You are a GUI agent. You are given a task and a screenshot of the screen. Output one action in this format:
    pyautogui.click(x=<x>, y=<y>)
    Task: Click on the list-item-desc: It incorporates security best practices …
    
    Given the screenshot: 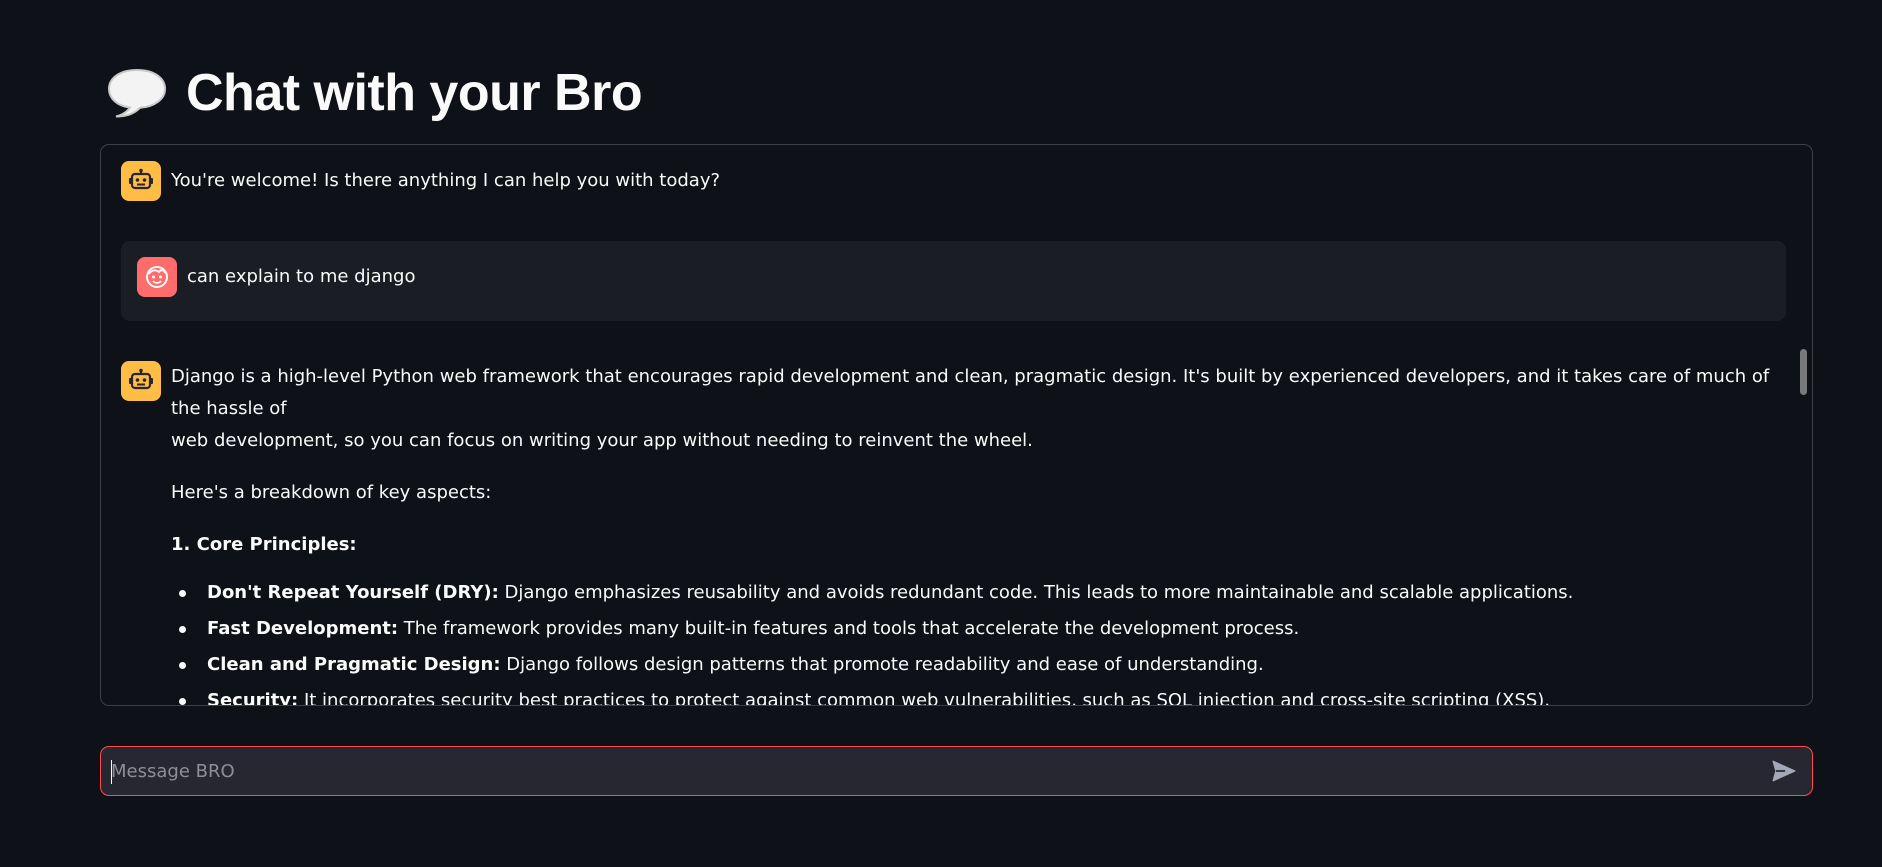 What is the action you would take?
    pyautogui.click(x=924, y=698)
    